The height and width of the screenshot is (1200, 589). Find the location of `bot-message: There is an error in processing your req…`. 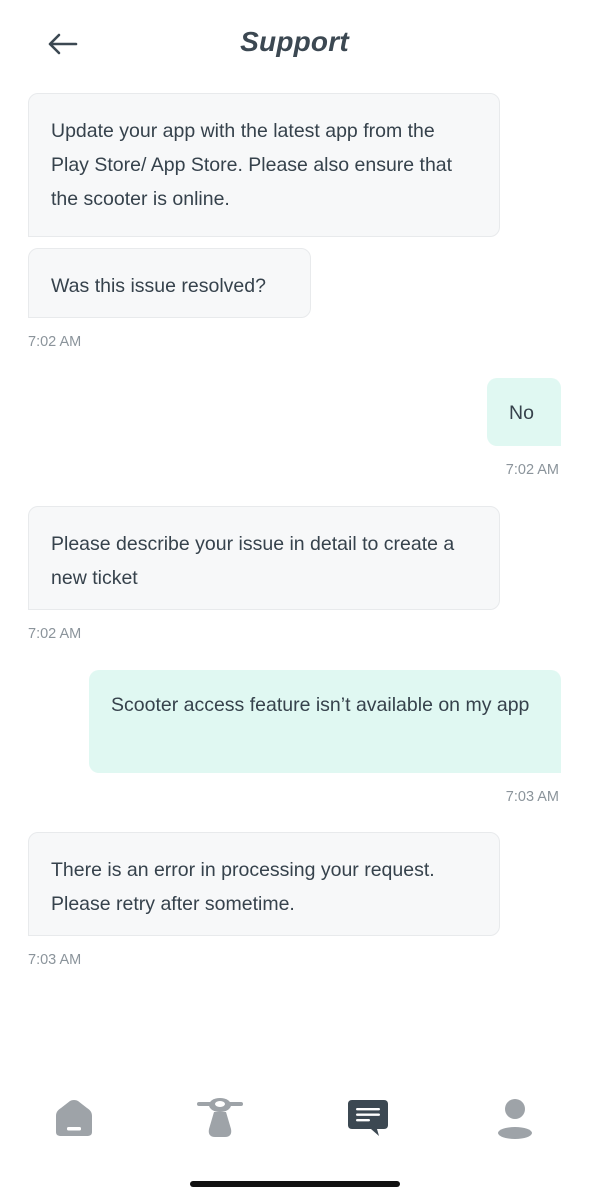

bot-message: There is an error in processing your req… is located at coordinates (264, 884).